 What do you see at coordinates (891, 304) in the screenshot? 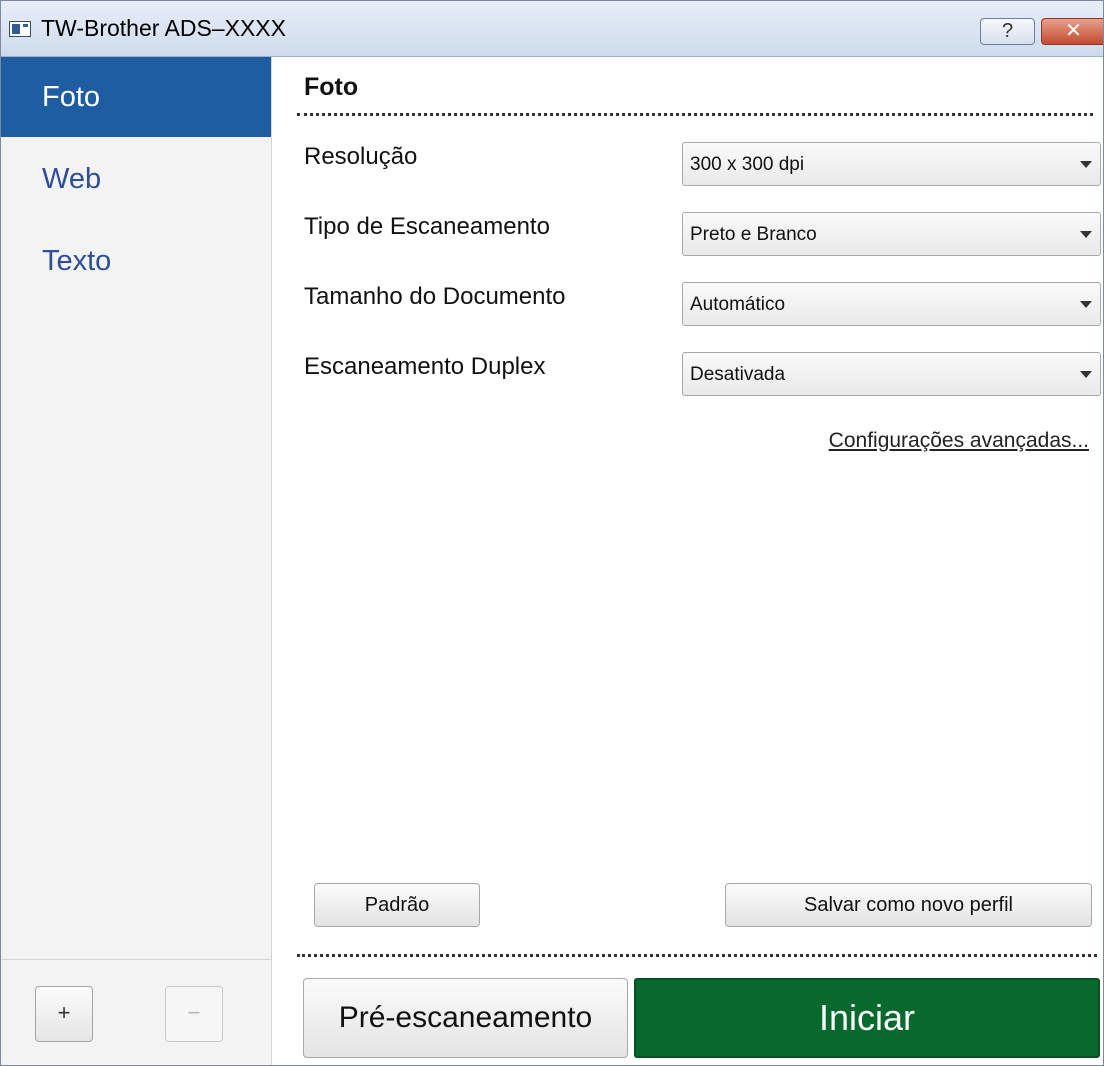
I see `document-size-select: Automático` at bounding box center [891, 304].